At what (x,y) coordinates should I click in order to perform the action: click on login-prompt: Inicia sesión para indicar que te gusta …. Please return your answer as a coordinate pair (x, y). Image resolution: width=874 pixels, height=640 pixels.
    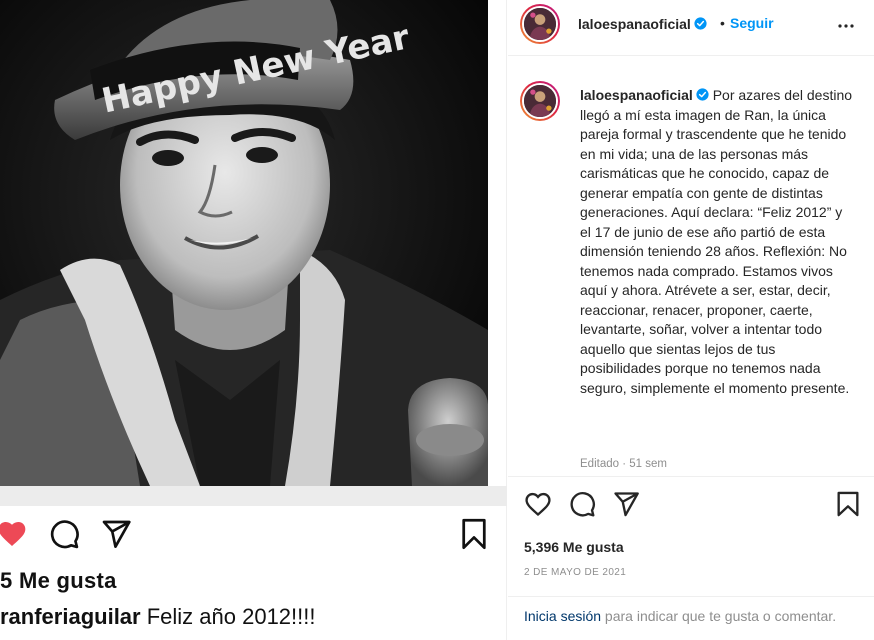
    Looking at the image, I should click on (691, 618).